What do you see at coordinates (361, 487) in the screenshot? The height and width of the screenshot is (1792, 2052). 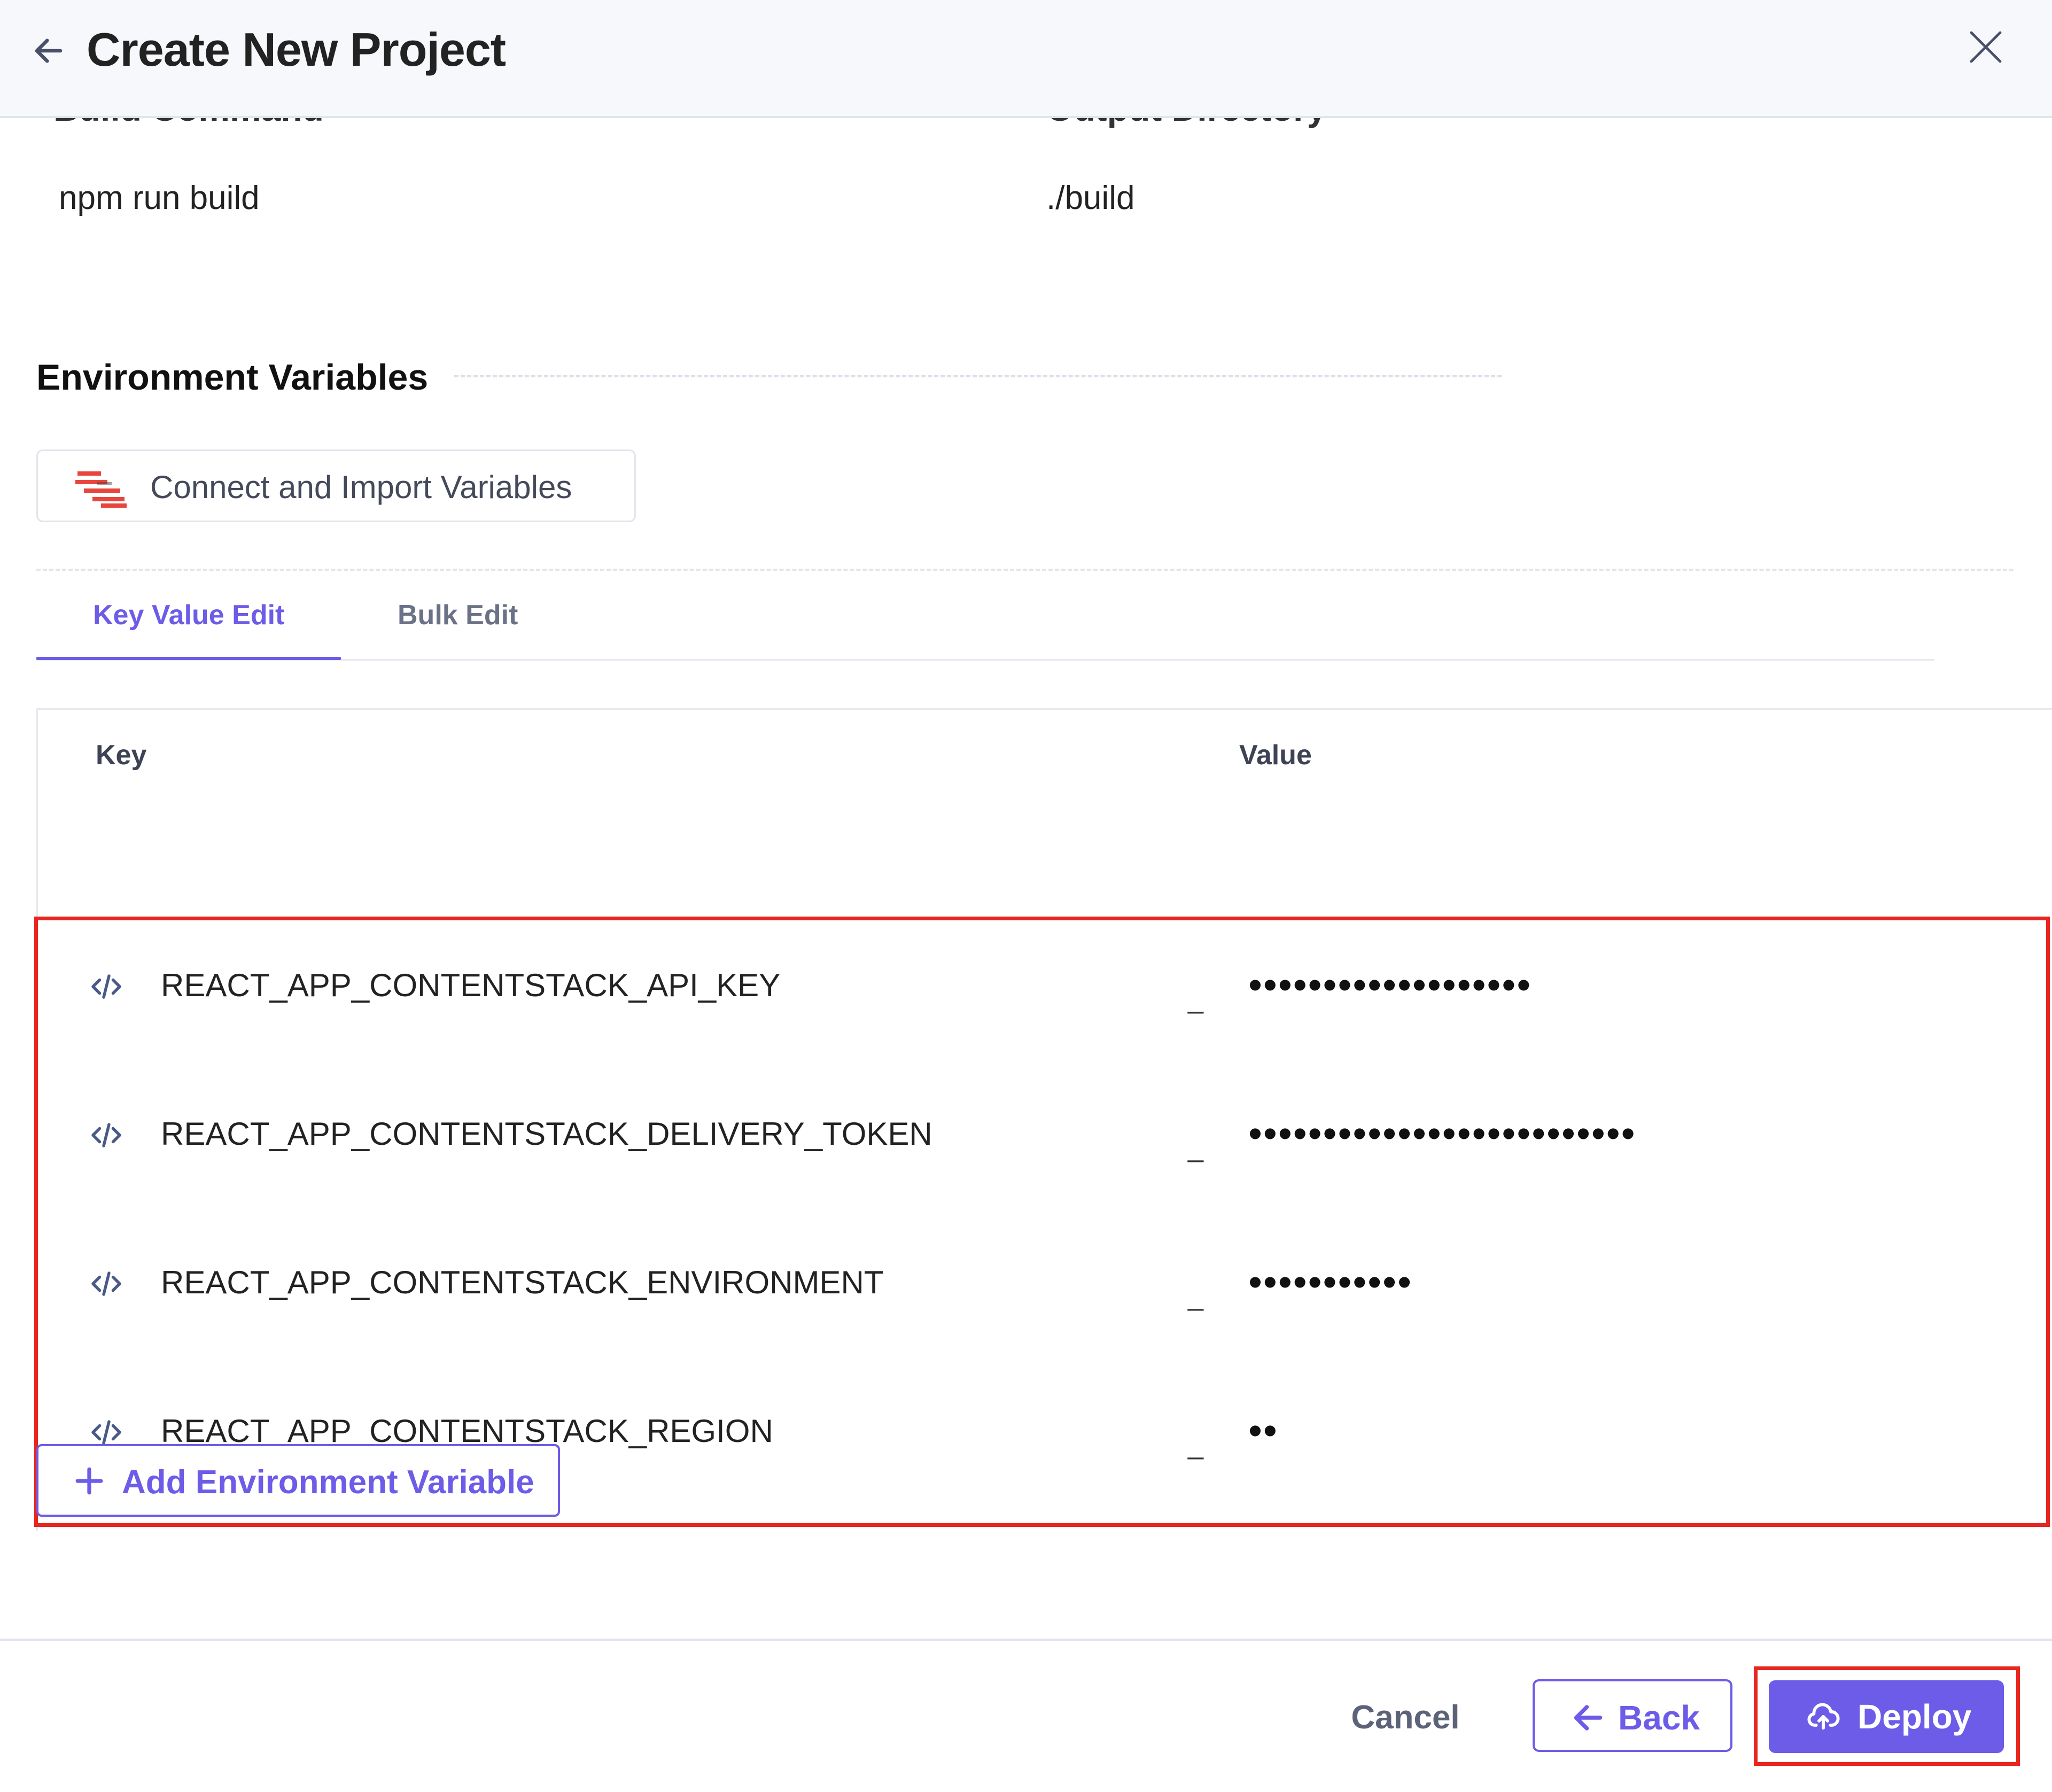 I see `import-button-label: Connect and Import Variables` at bounding box center [361, 487].